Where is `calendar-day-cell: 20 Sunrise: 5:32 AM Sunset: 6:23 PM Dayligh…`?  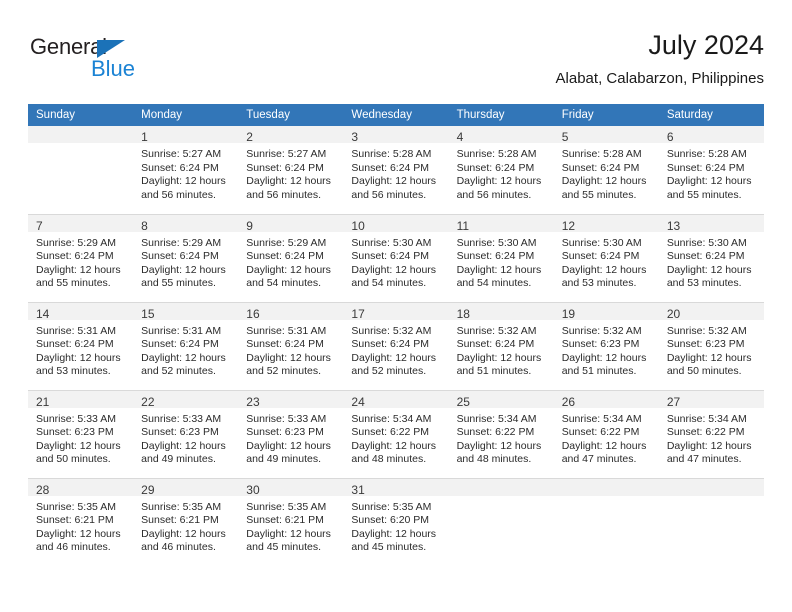
calendar-day-cell: 20 Sunrise: 5:32 AM Sunset: 6:23 PM Dayligh… is located at coordinates (711, 345).